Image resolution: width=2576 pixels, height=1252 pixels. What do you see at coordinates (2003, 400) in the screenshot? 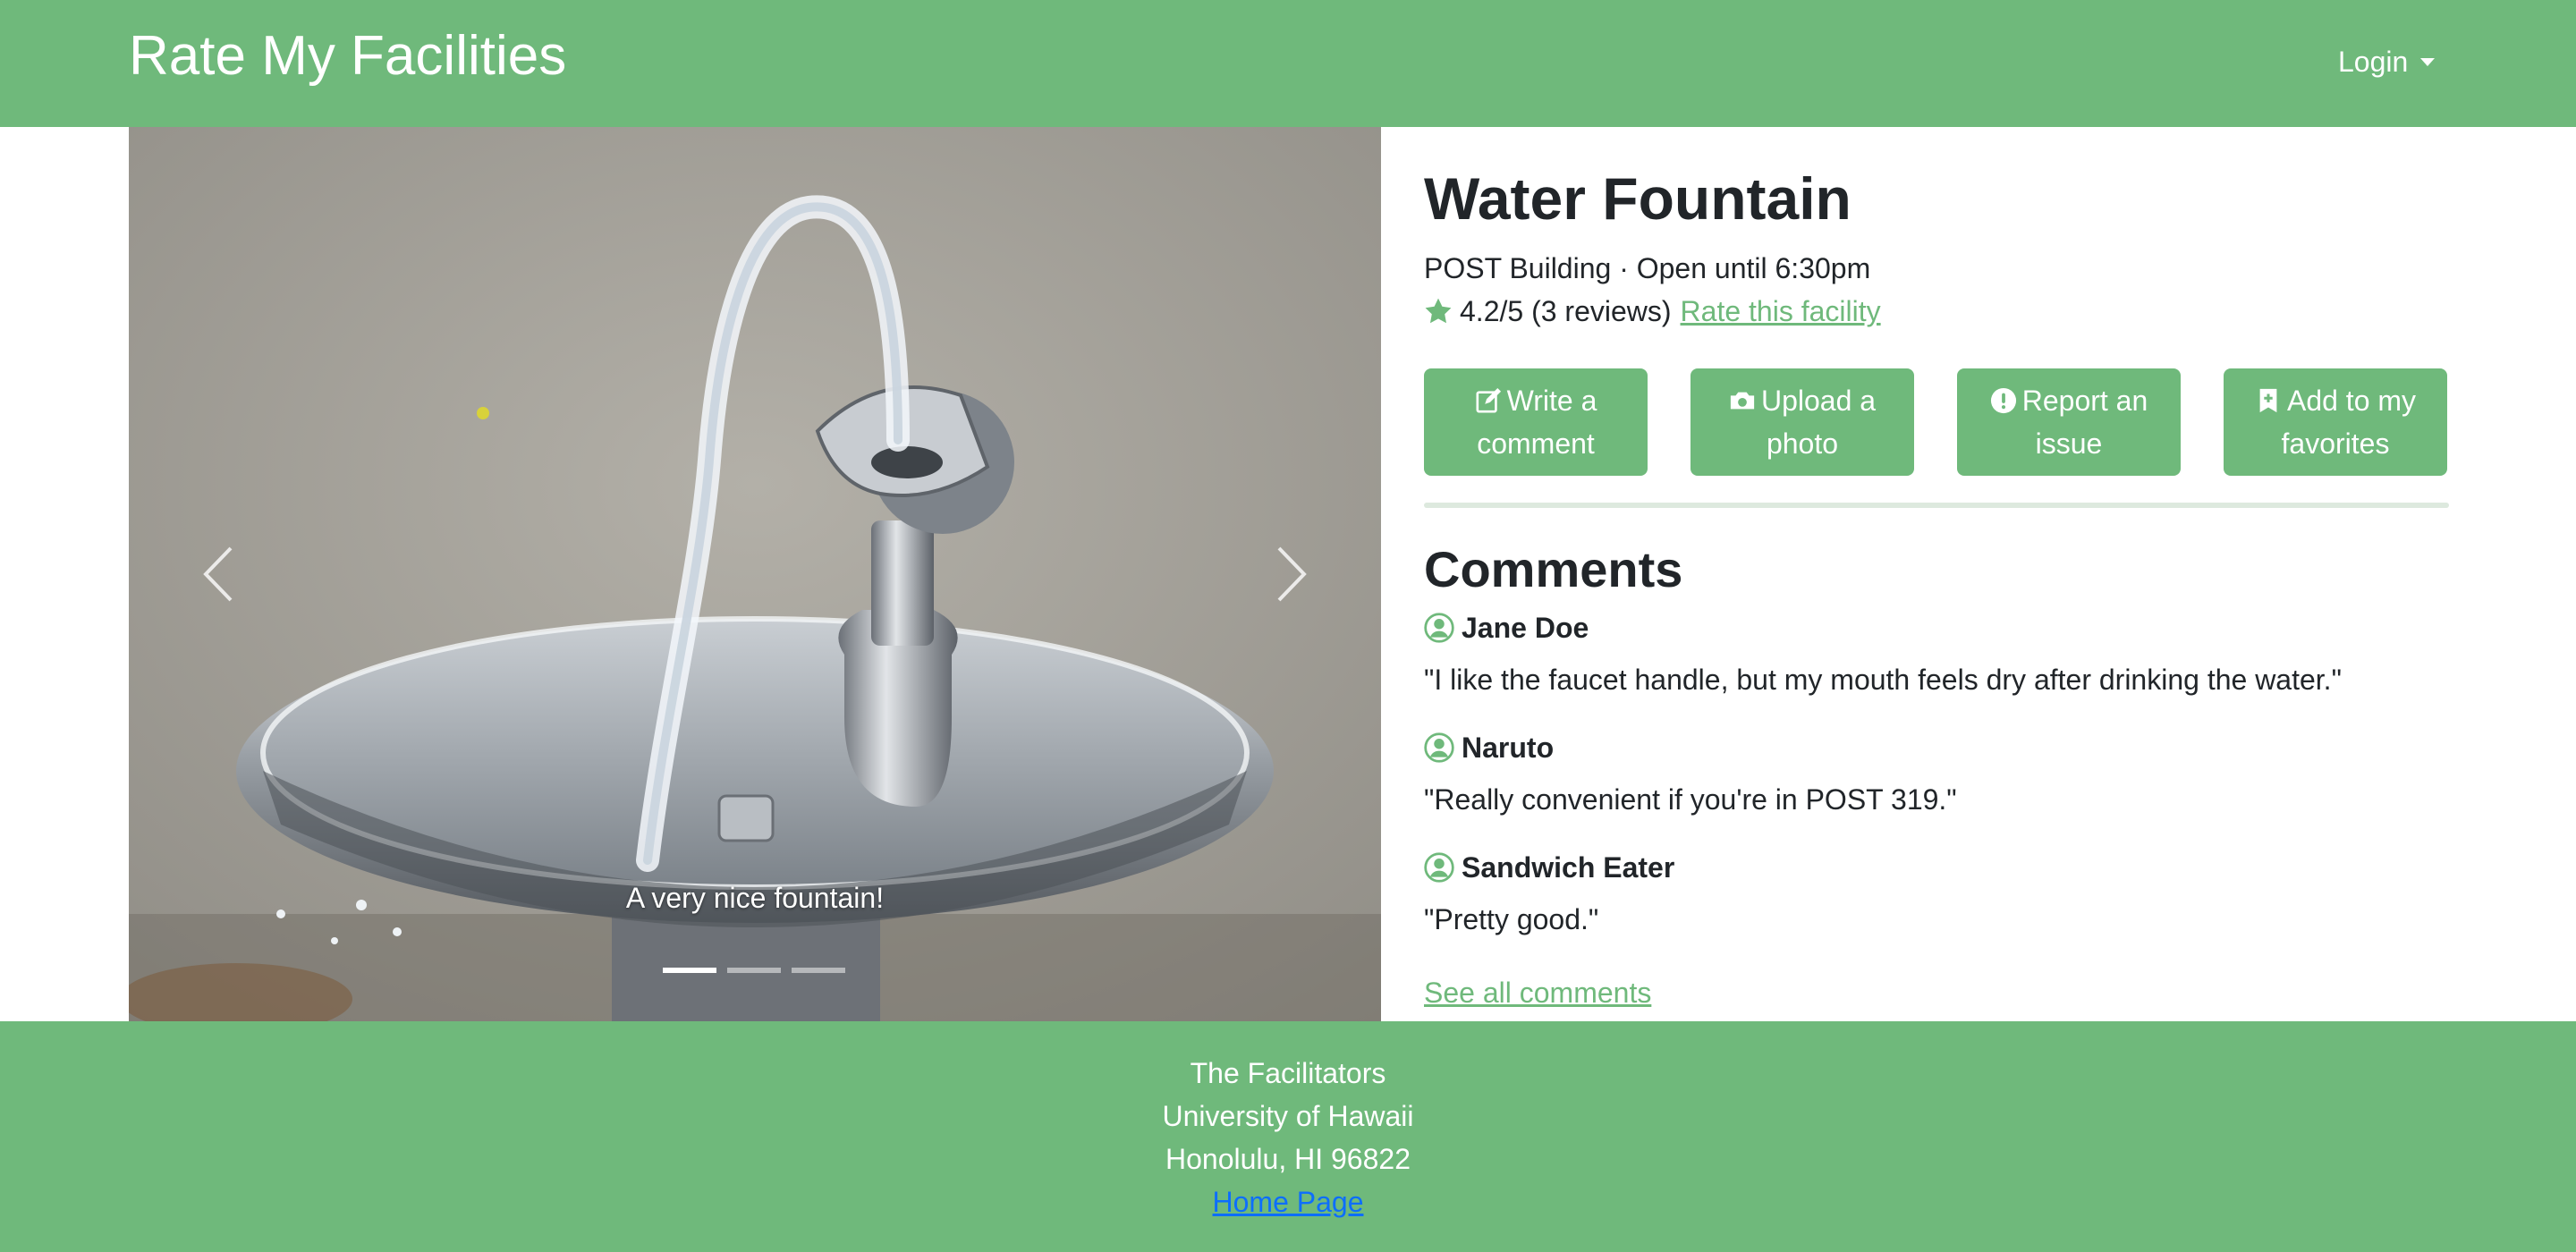
I see `exclamation-circle-icon` at bounding box center [2003, 400].